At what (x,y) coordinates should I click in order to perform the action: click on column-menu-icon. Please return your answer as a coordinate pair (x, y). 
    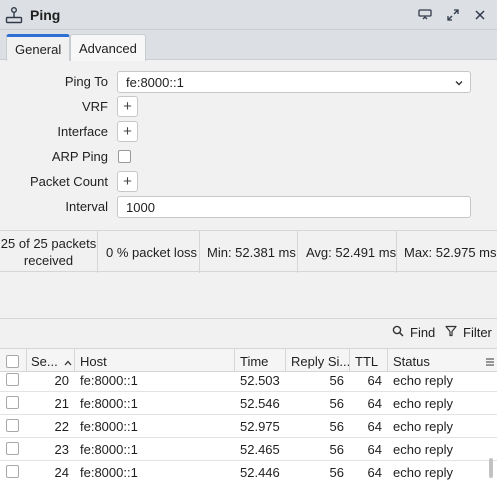
    Looking at the image, I should click on (490, 362).